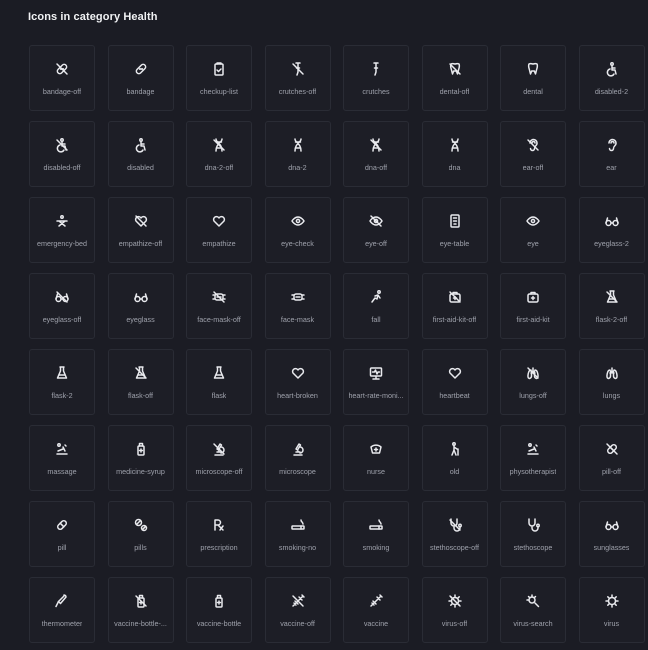 The width and height of the screenshot is (648, 650). What do you see at coordinates (219, 306) in the screenshot?
I see `icon-tile: face-mask-off` at bounding box center [219, 306].